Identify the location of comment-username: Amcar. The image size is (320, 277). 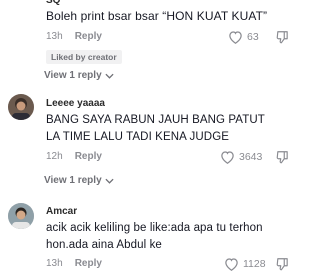
(61, 211).